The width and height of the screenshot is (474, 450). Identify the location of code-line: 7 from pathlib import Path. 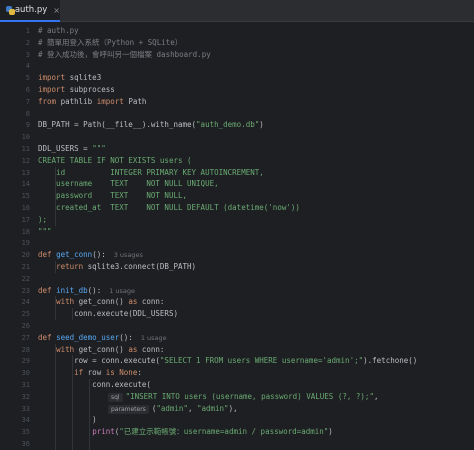
(237, 102).